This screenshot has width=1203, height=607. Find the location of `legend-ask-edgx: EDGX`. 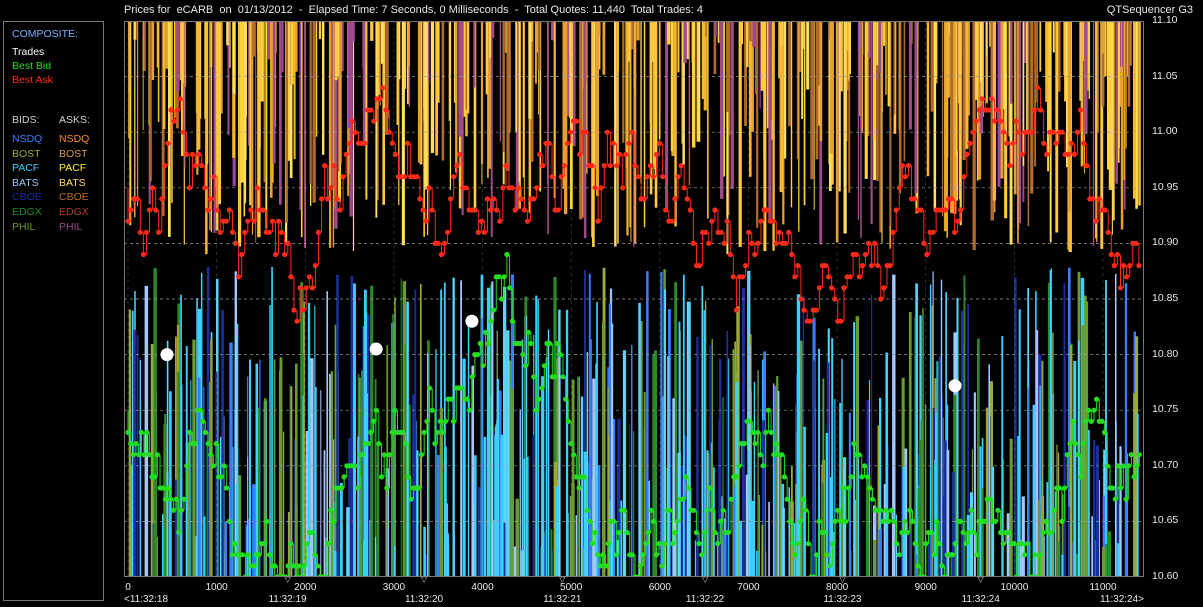

legend-ask-edgx: EDGX is located at coordinates (74, 212).